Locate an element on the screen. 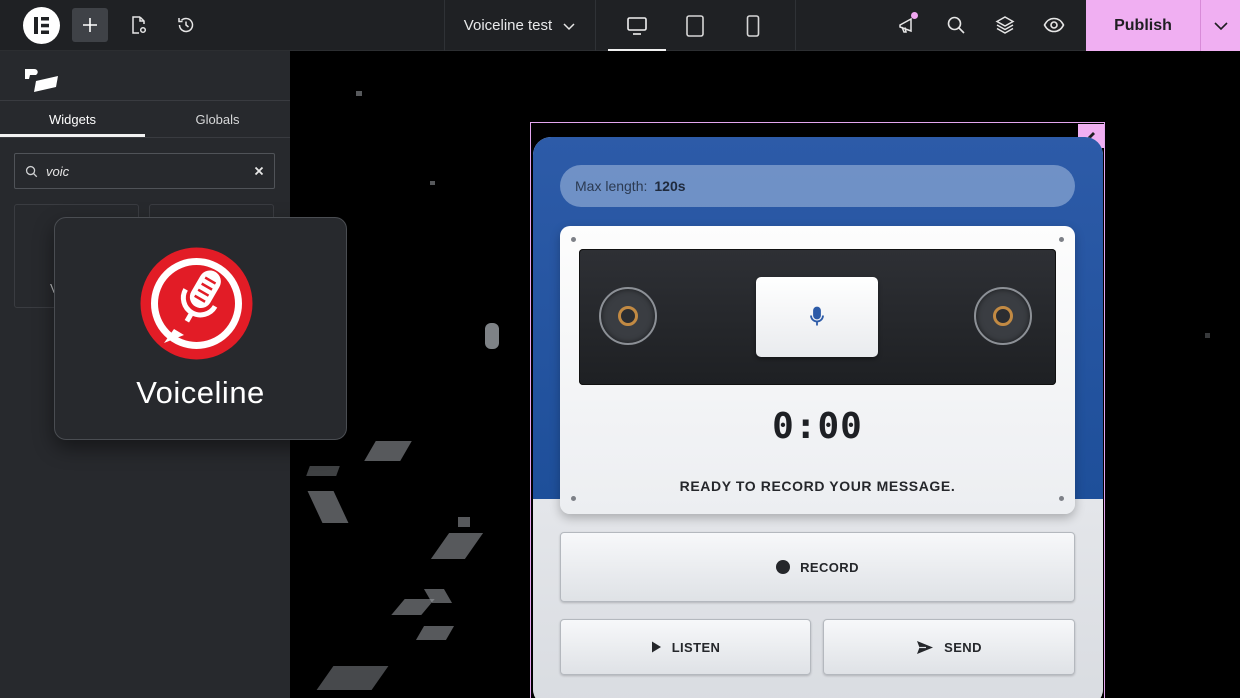  structure-button is located at coordinates (1005, 25).